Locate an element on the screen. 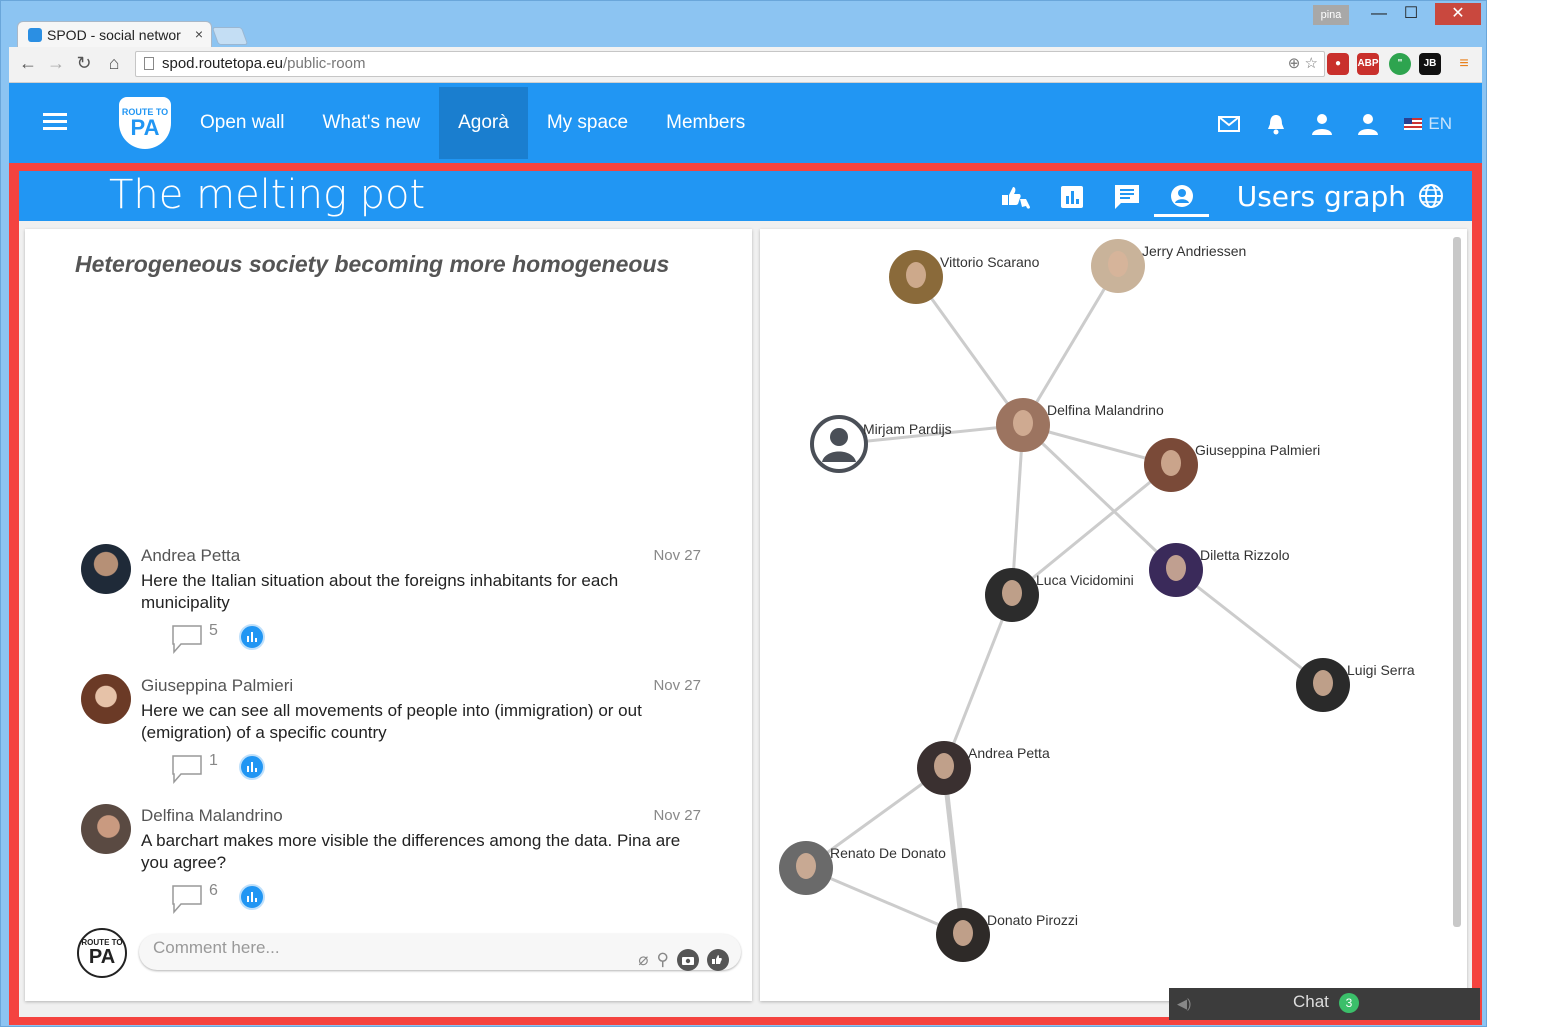  opinion-icon is located at coordinates (718, 960).